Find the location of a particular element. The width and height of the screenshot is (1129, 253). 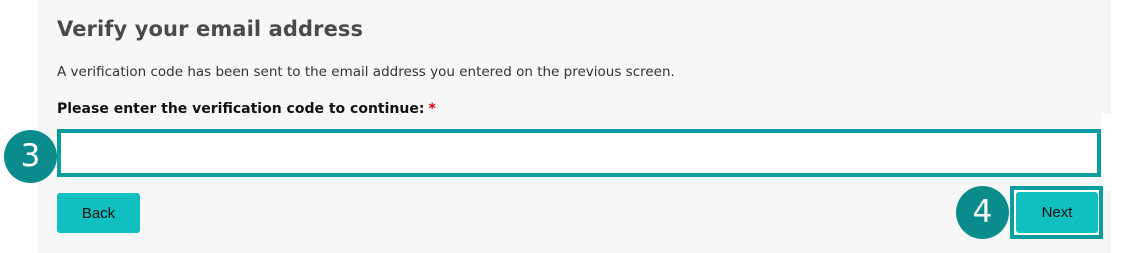

next-button: Next is located at coordinates (1057, 212).